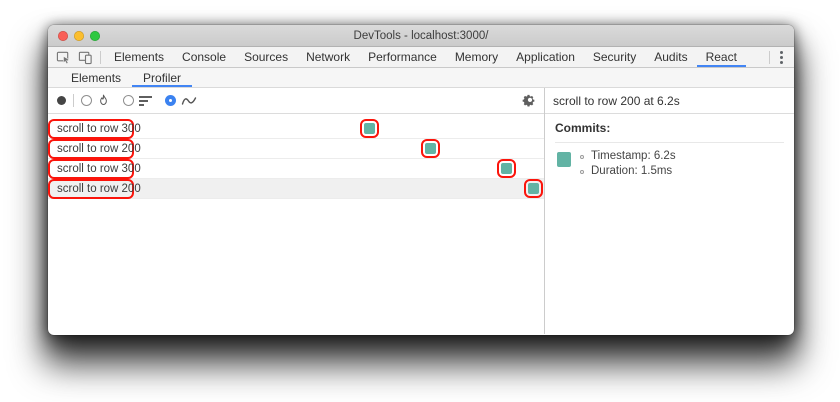 The height and width of the screenshot is (402, 840). Describe the element at coordinates (721, 57) in the screenshot. I see `tab-react: React` at that location.